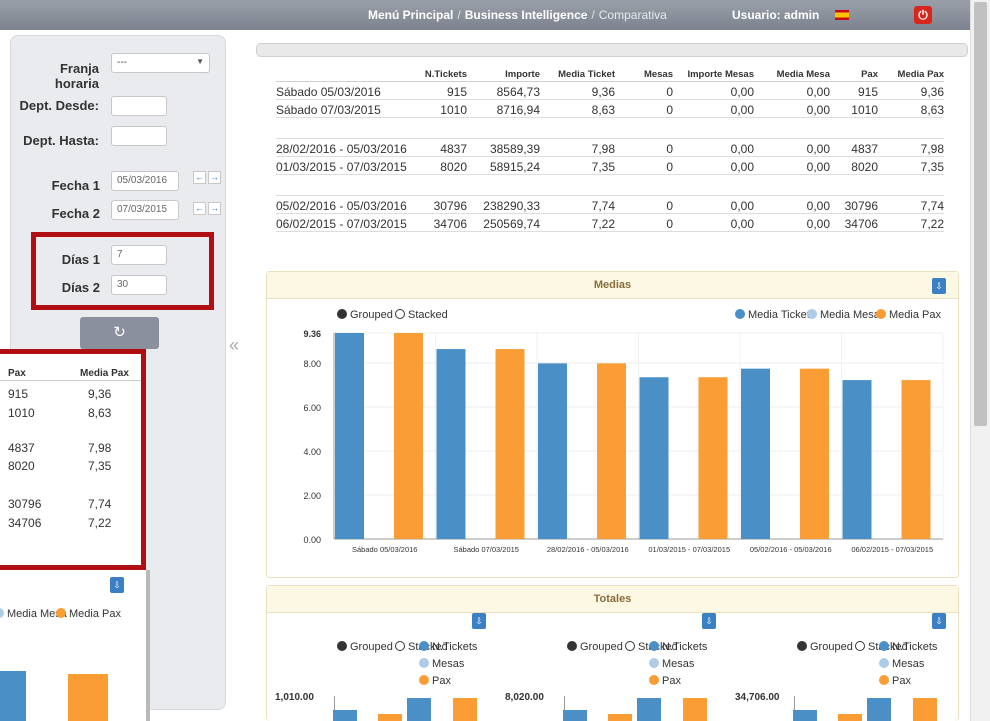  I want to click on franja-value: ---, so click(122, 62).